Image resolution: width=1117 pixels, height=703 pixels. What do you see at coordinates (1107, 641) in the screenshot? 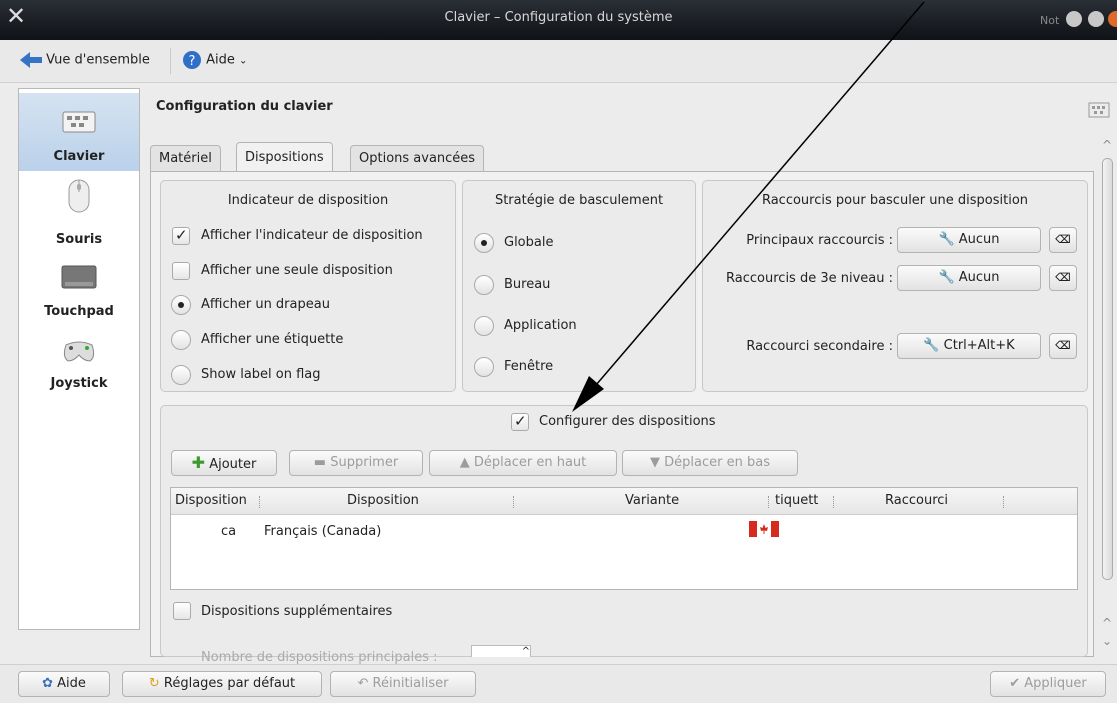
I see `scroll-down-icon: ⌄` at bounding box center [1107, 641].